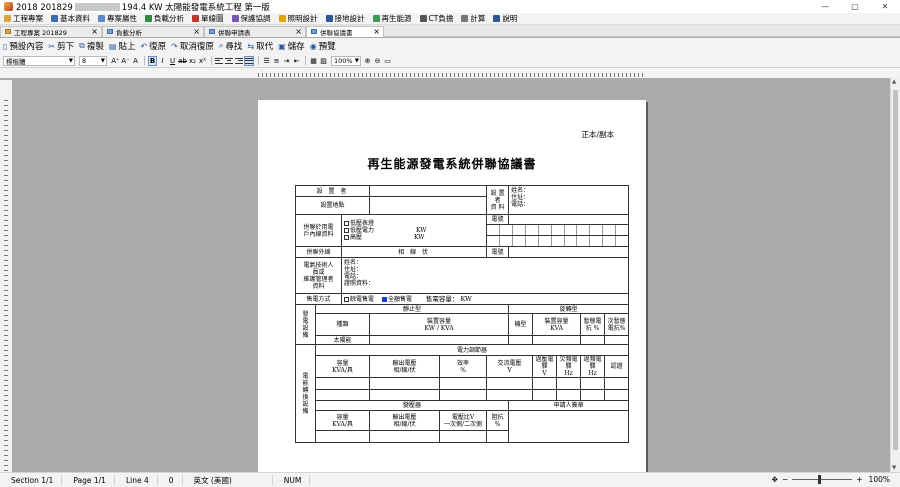 The height and width of the screenshot is (487, 900). Describe the element at coordinates (192, 61) in the screenshot. I see `subscript-icon: x₂` at that location.